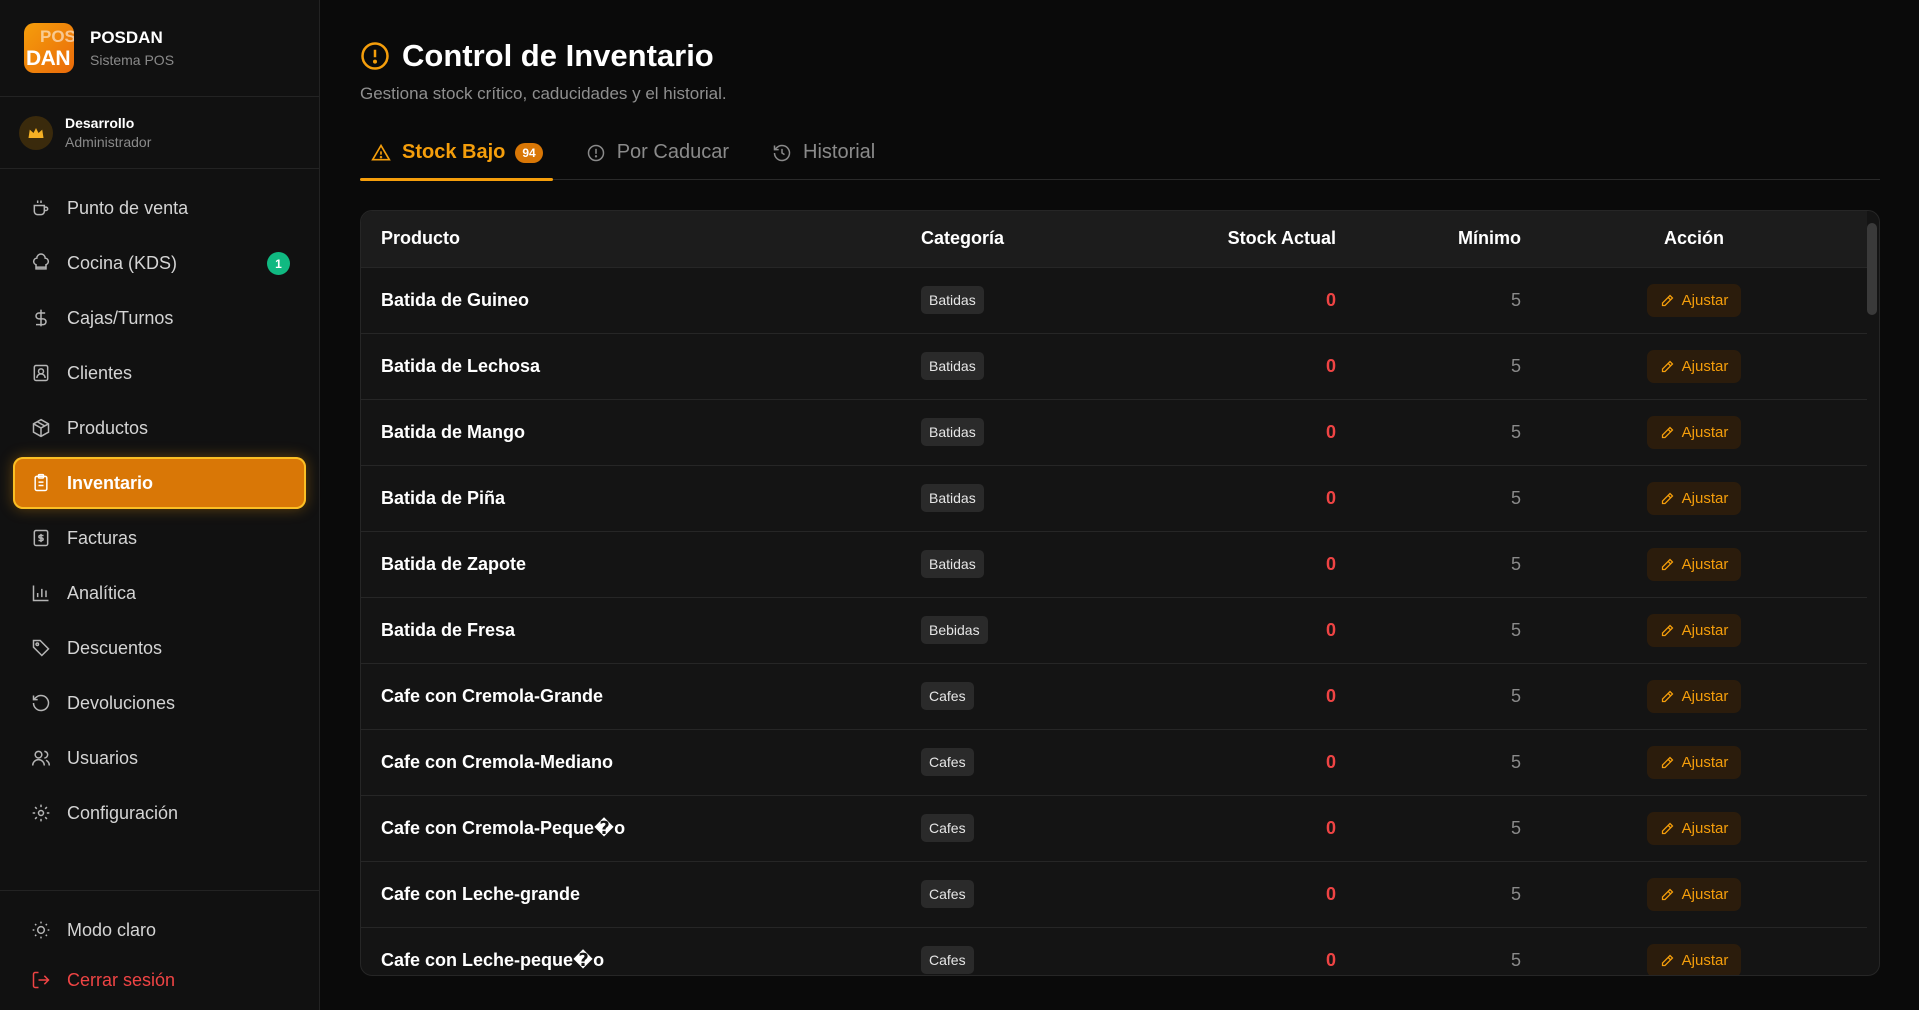 Image resolution: width=1919 pixels, height=1010 pixels. Describe the element at coordinates (103, 757) in the screenshot. I see `sidebar-item-label: Usuarios` at that location.